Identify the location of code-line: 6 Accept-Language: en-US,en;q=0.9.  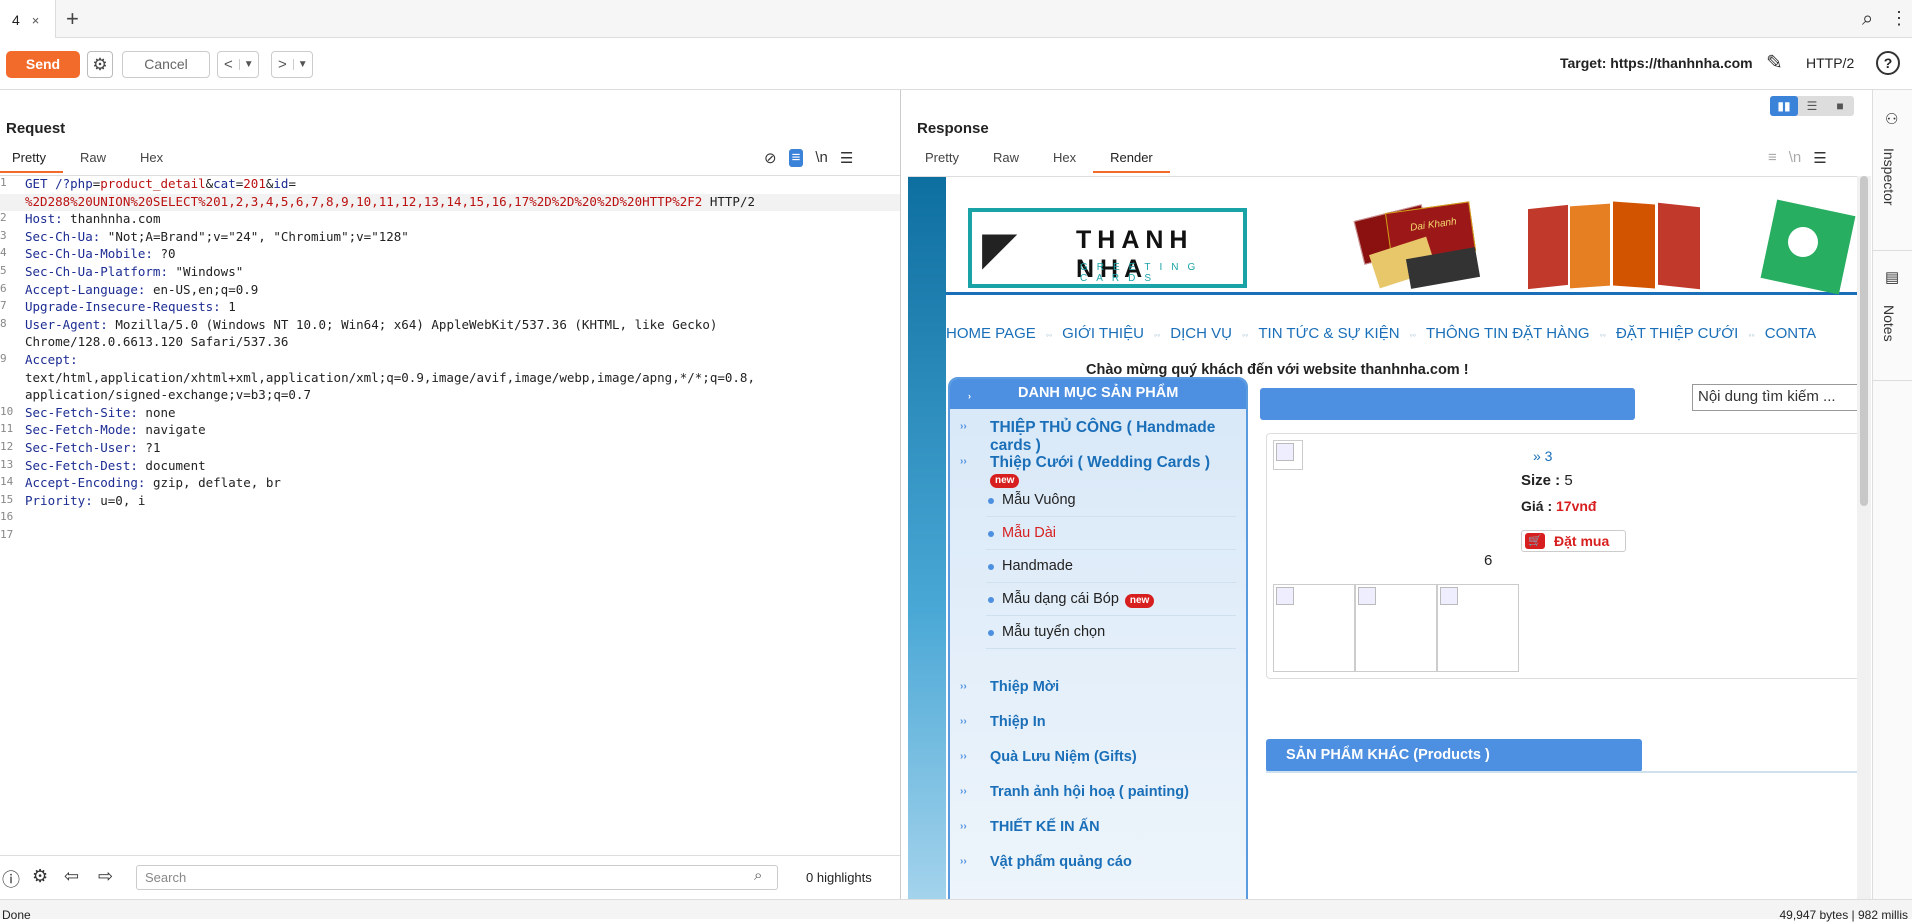
(450, 291).